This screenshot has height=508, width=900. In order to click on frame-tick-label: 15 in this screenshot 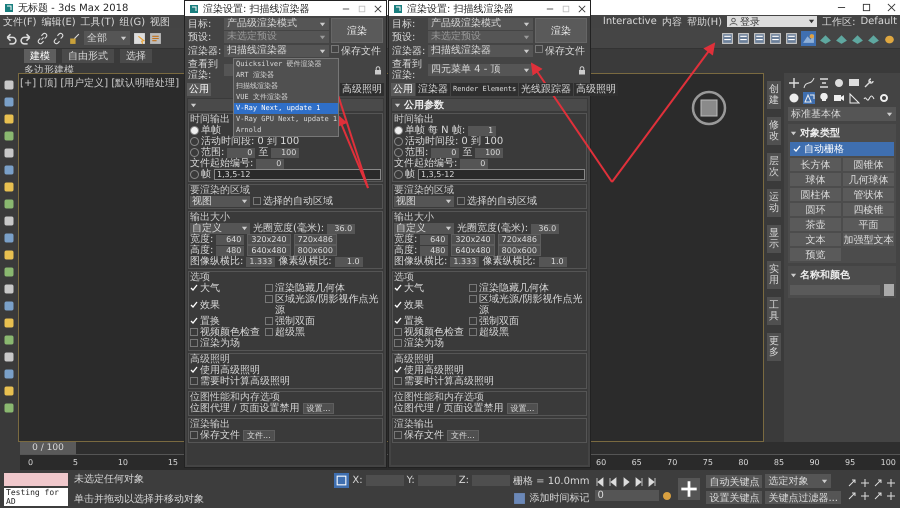, I will do `click(173, 462)`.